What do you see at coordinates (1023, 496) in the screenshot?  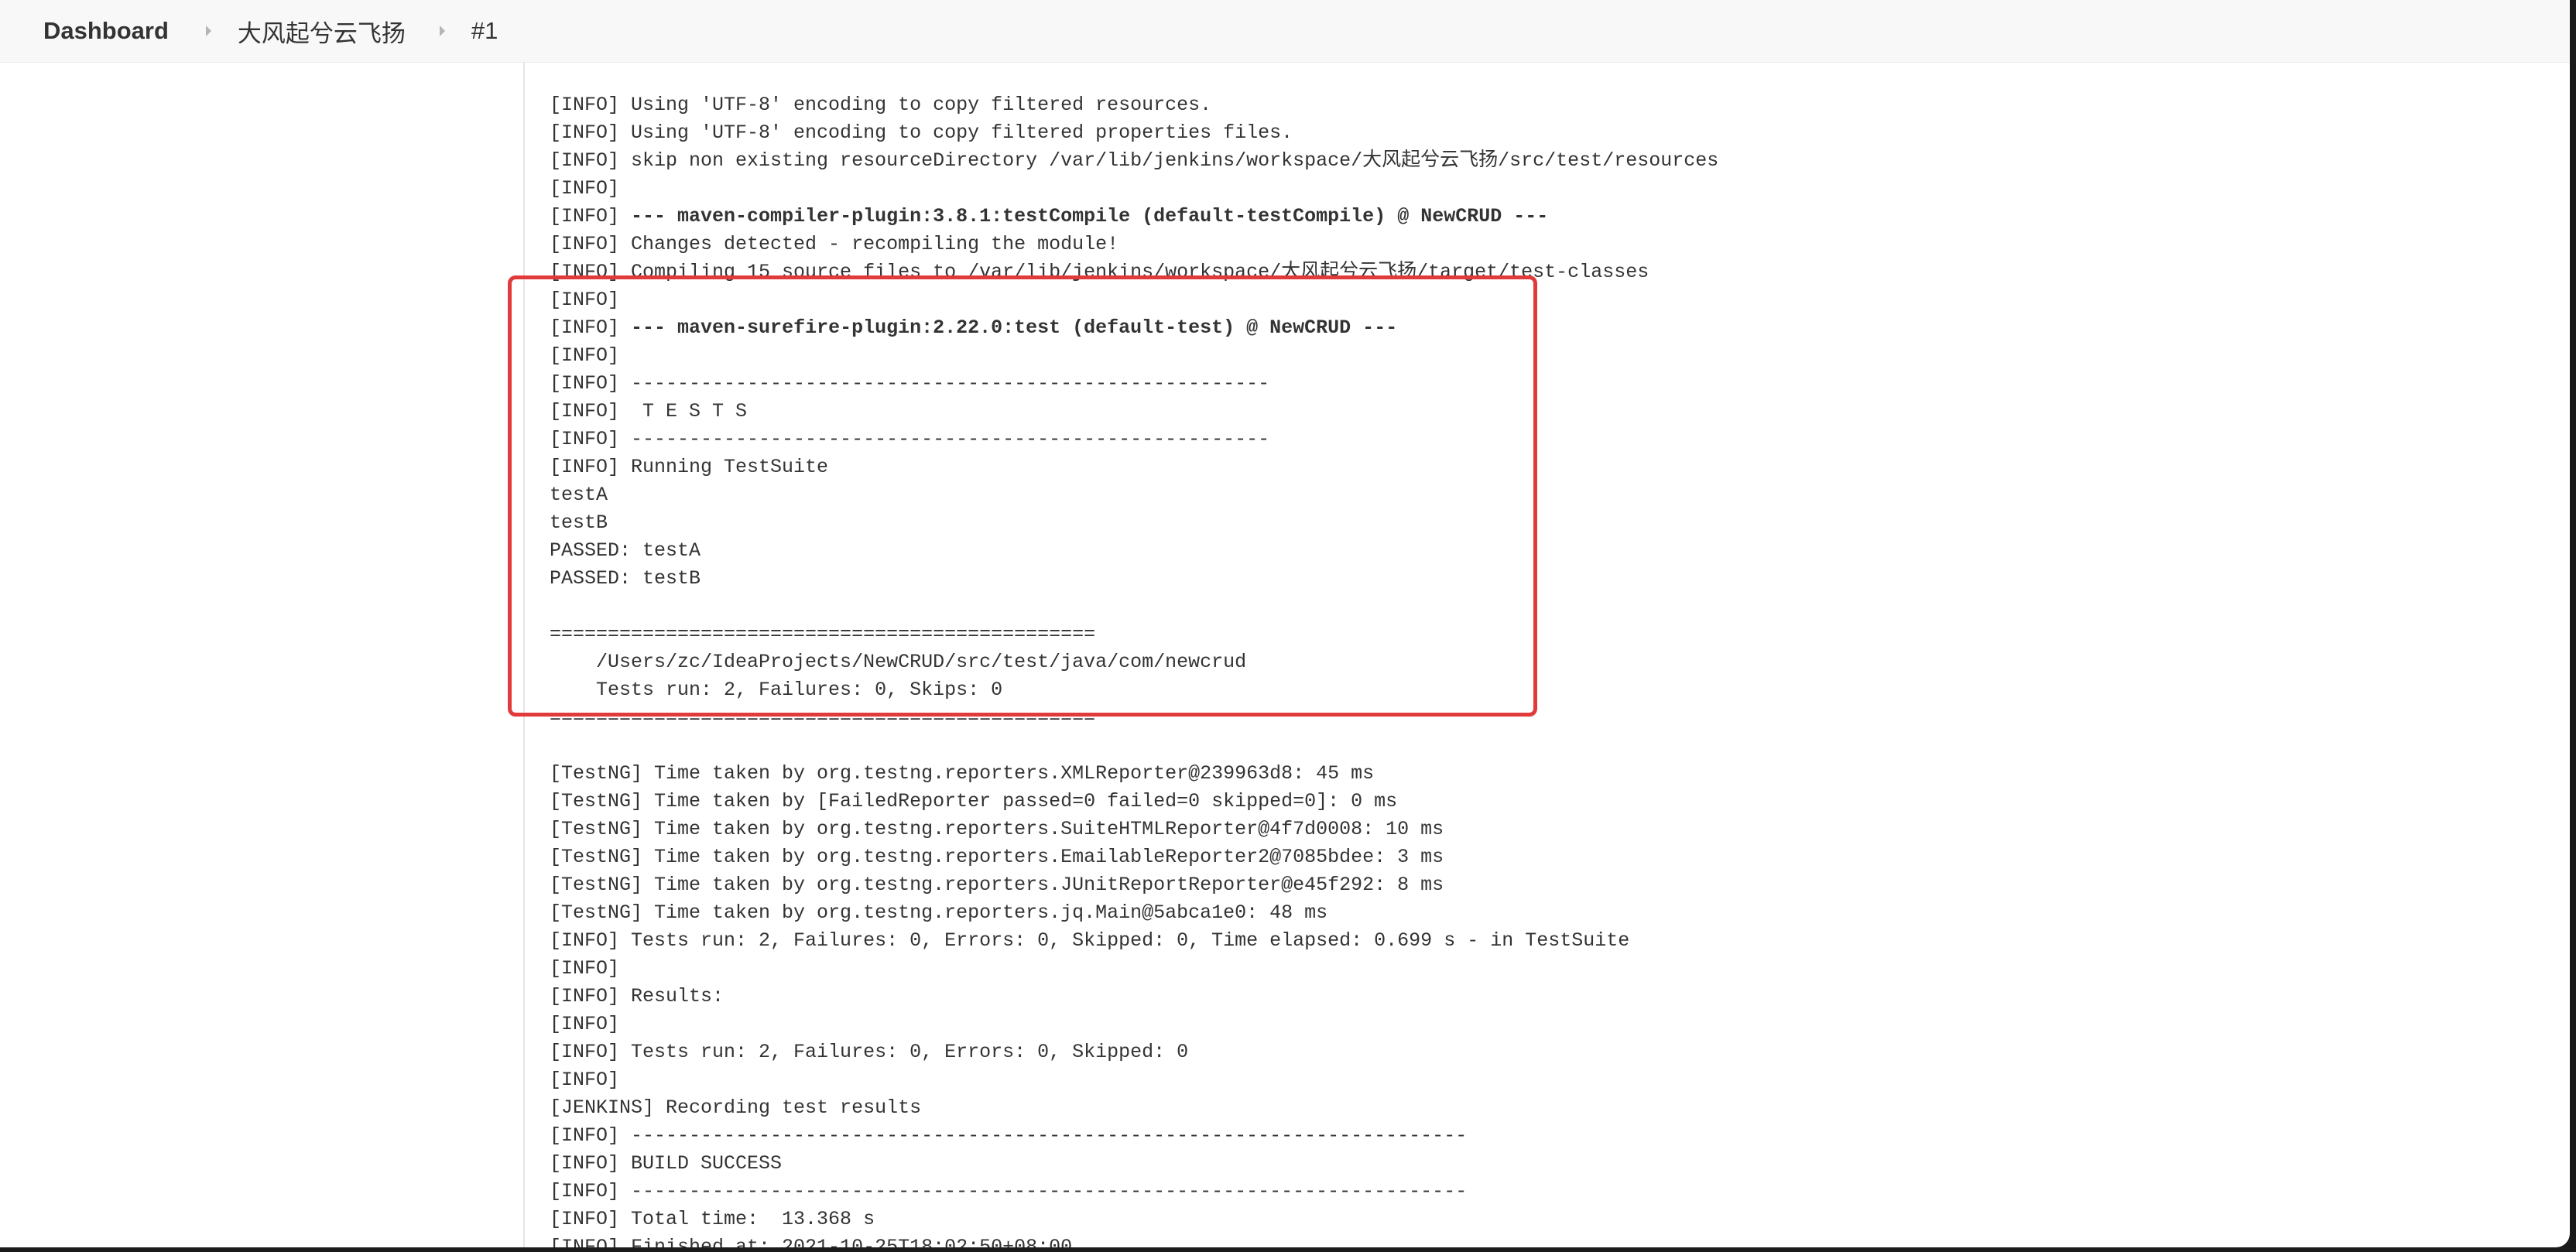 I see `test-results-highlight` at bounding box center [1023, 496].